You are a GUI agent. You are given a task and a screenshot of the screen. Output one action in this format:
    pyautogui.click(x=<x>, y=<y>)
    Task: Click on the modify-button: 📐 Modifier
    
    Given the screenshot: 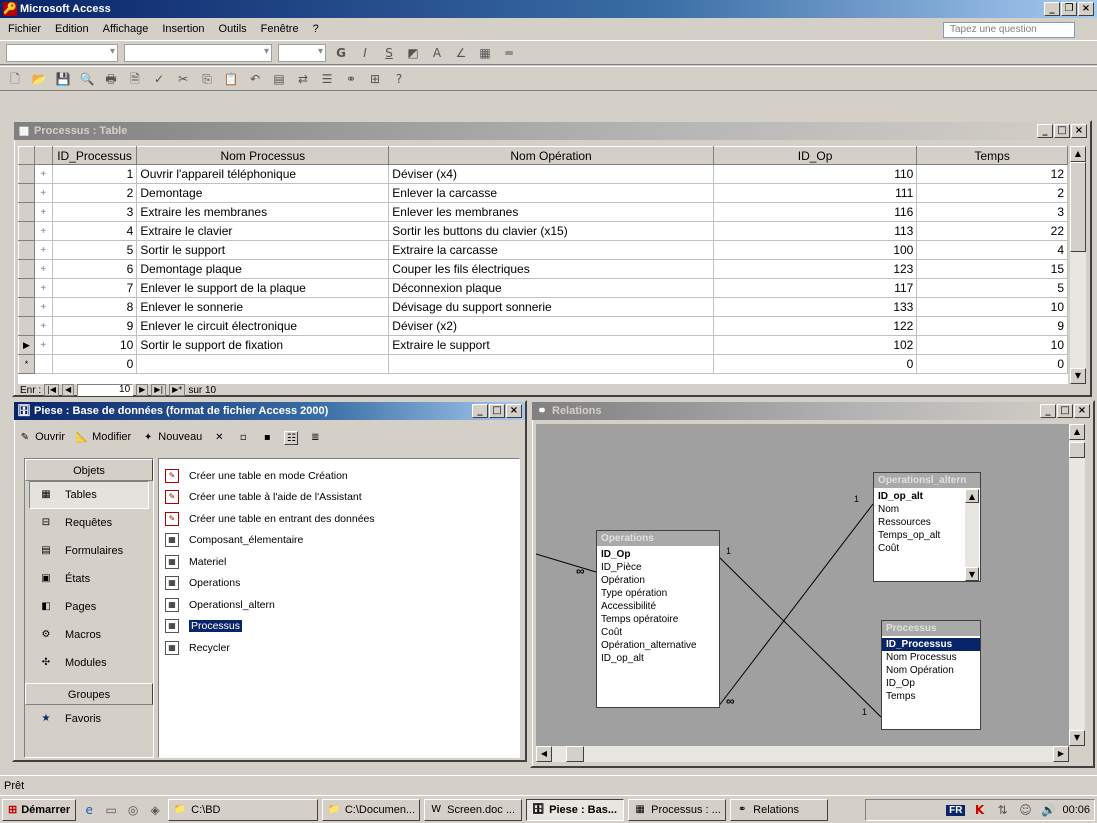 What is the action you would take?
    pyautogui.click(x=103, y=438)
    